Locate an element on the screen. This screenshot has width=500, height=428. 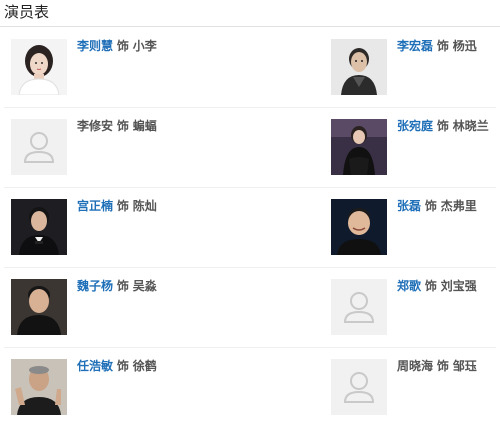
title-divider is located at coordinates (250, 26).